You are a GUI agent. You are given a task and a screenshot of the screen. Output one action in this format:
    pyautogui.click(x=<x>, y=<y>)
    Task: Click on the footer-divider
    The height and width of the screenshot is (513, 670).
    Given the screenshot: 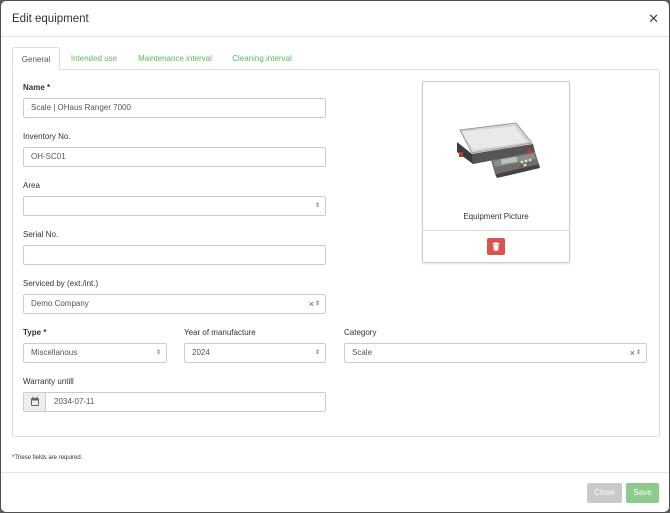 What is the action you would take?
    pyautogui.click(x=335, y=472)
    